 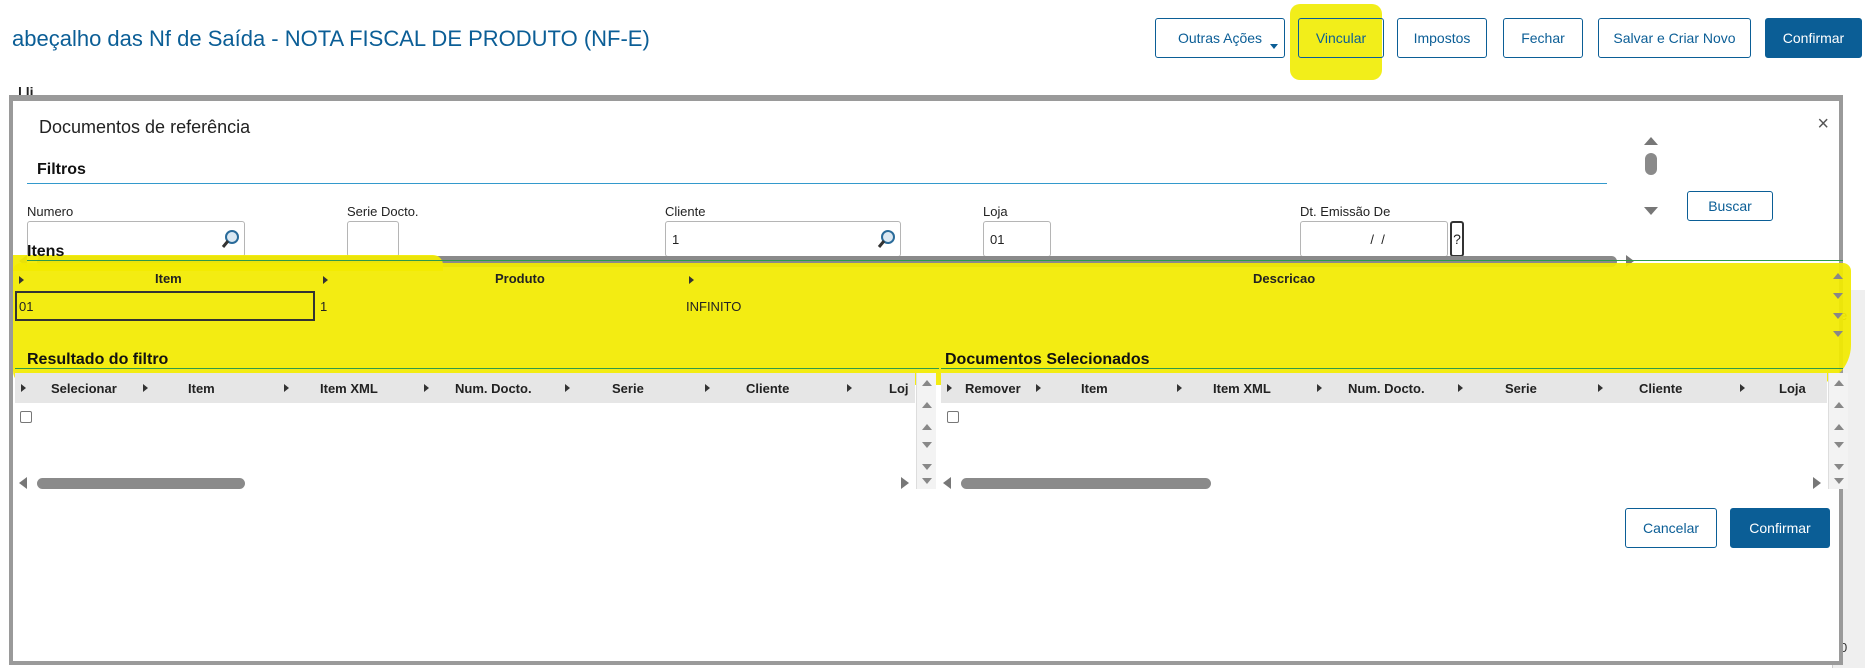 I want to click on itens-divider, so click(x=935, y=260).